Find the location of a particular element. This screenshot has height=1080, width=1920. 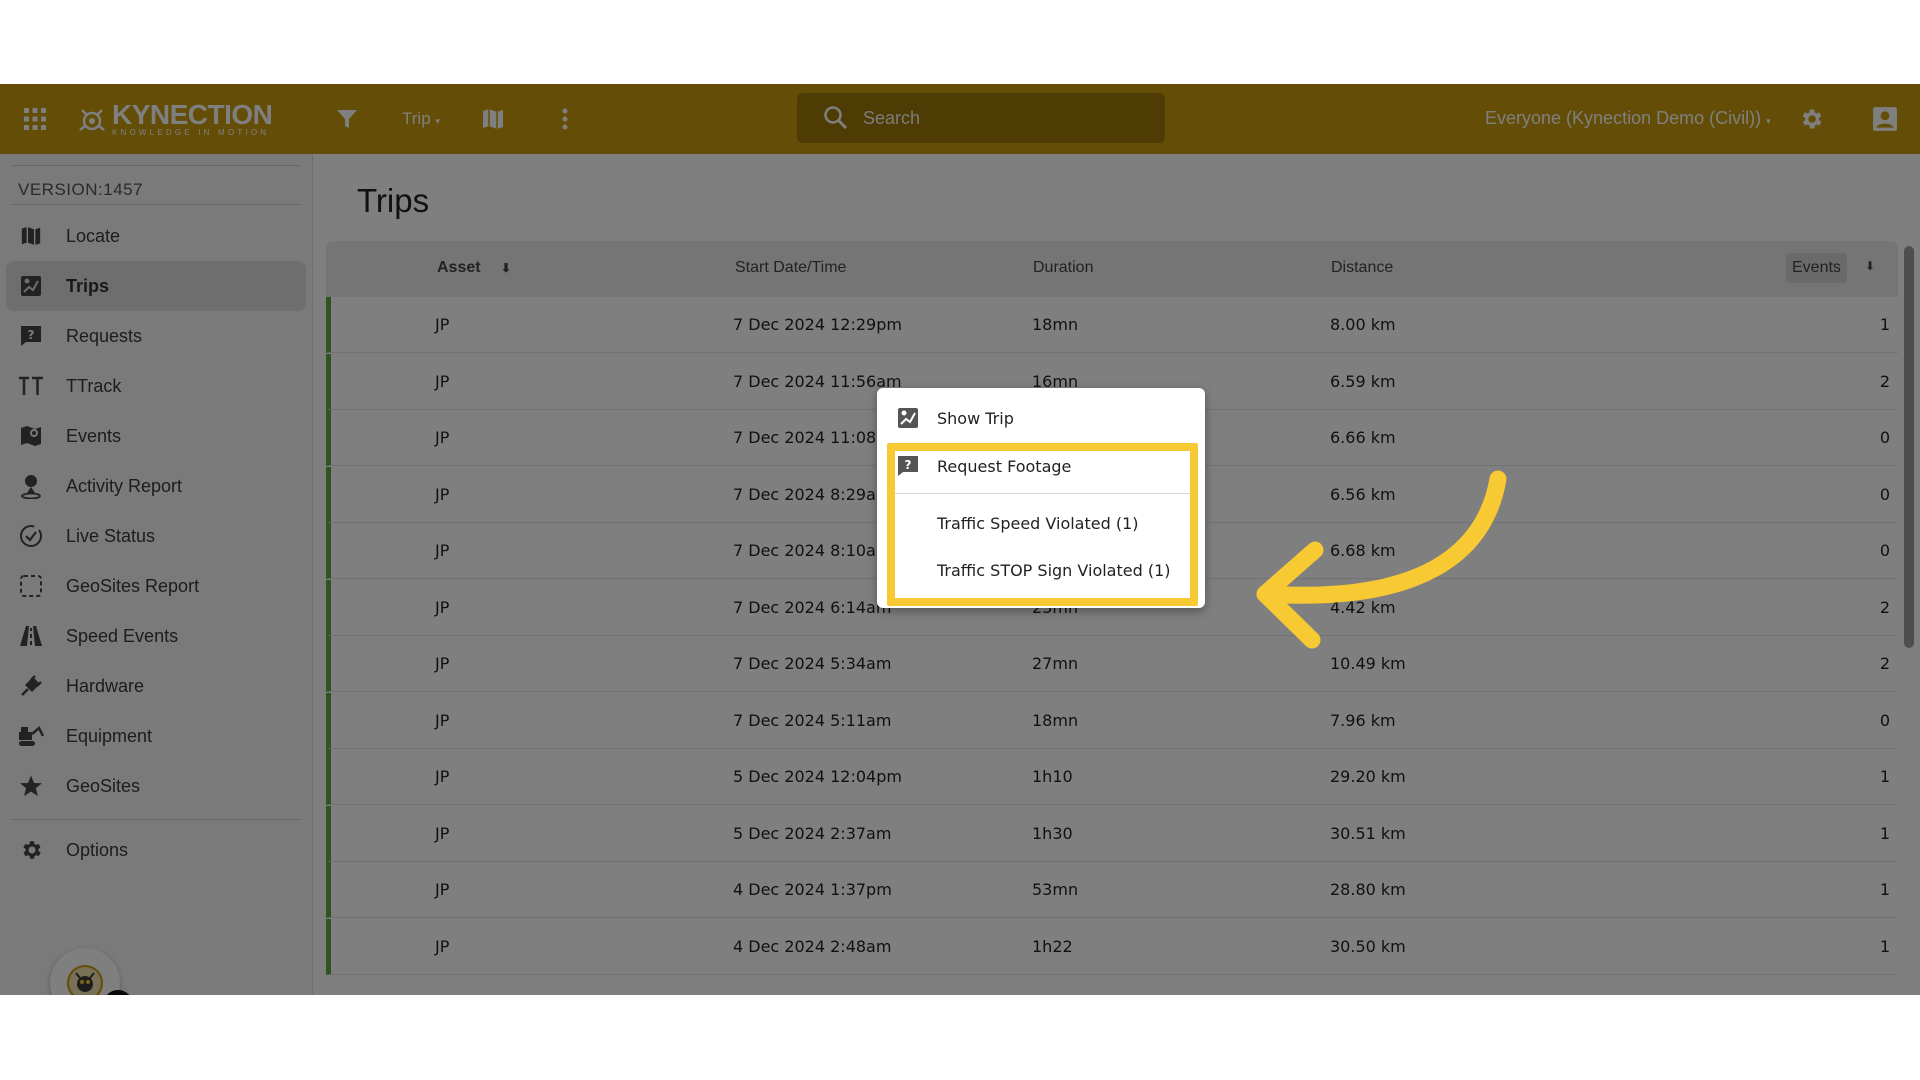

menu-item-label: Show Trip is located at coordinates (975, 418).